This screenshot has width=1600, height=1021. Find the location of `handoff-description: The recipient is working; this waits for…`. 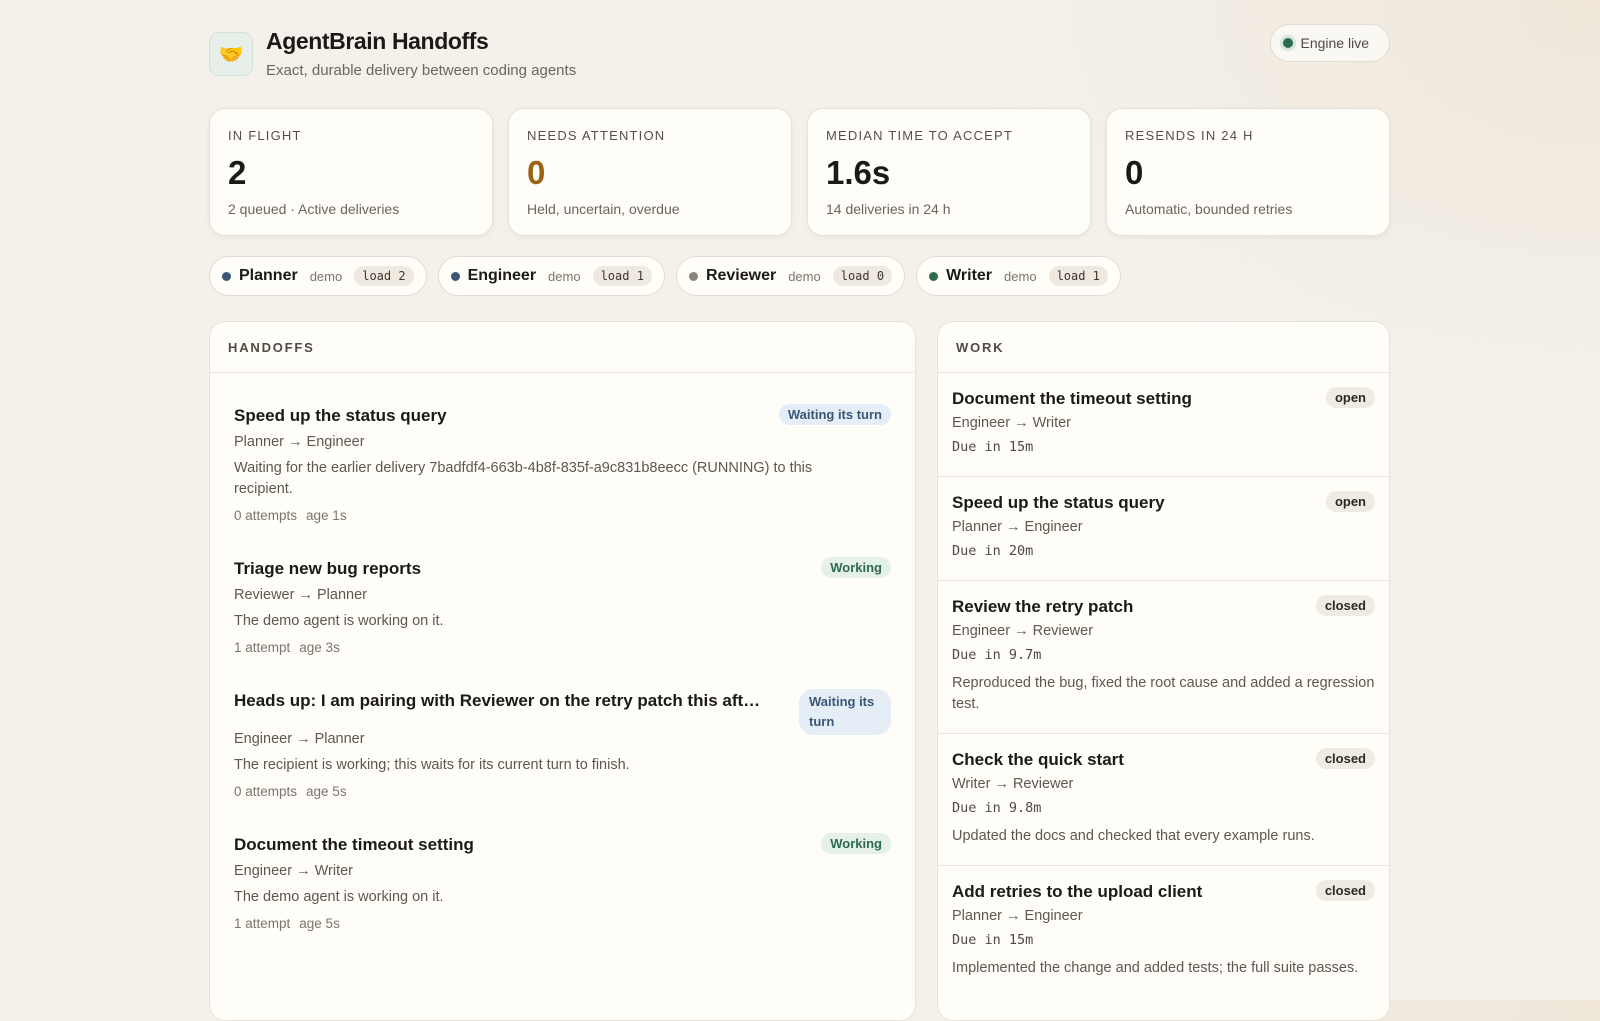

handoff-description: The recipient is working; this waits for… is located at coordinates (432, 765).